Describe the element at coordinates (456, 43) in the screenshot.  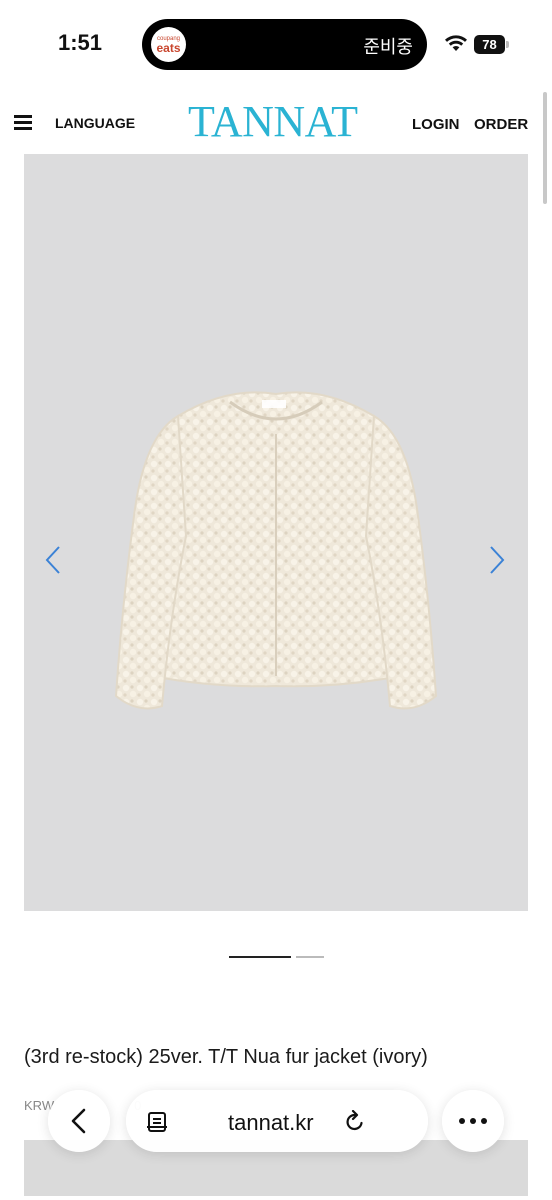
I see `wifi-icon` at that location.